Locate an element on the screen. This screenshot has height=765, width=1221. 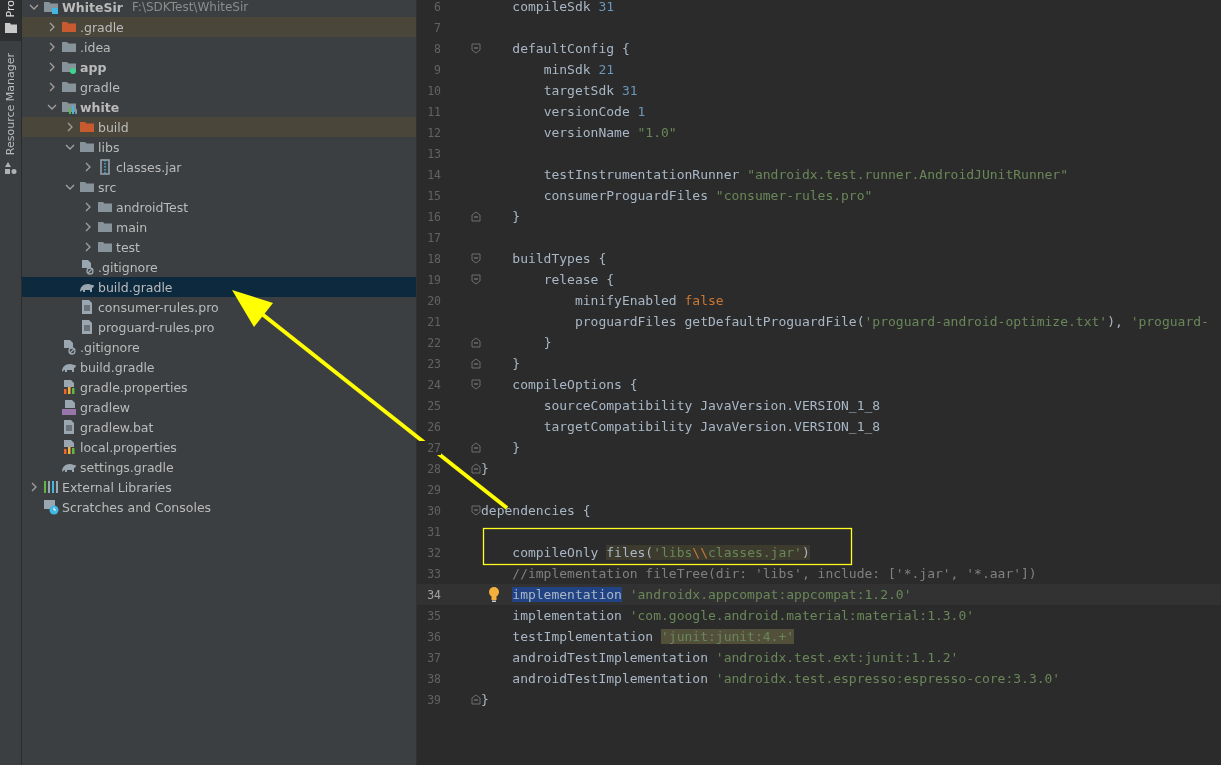
code-line: androidTestImplementation 'androidx.test.espresso:espresso-core:3.3.0' is located at coordinates (786, 678).